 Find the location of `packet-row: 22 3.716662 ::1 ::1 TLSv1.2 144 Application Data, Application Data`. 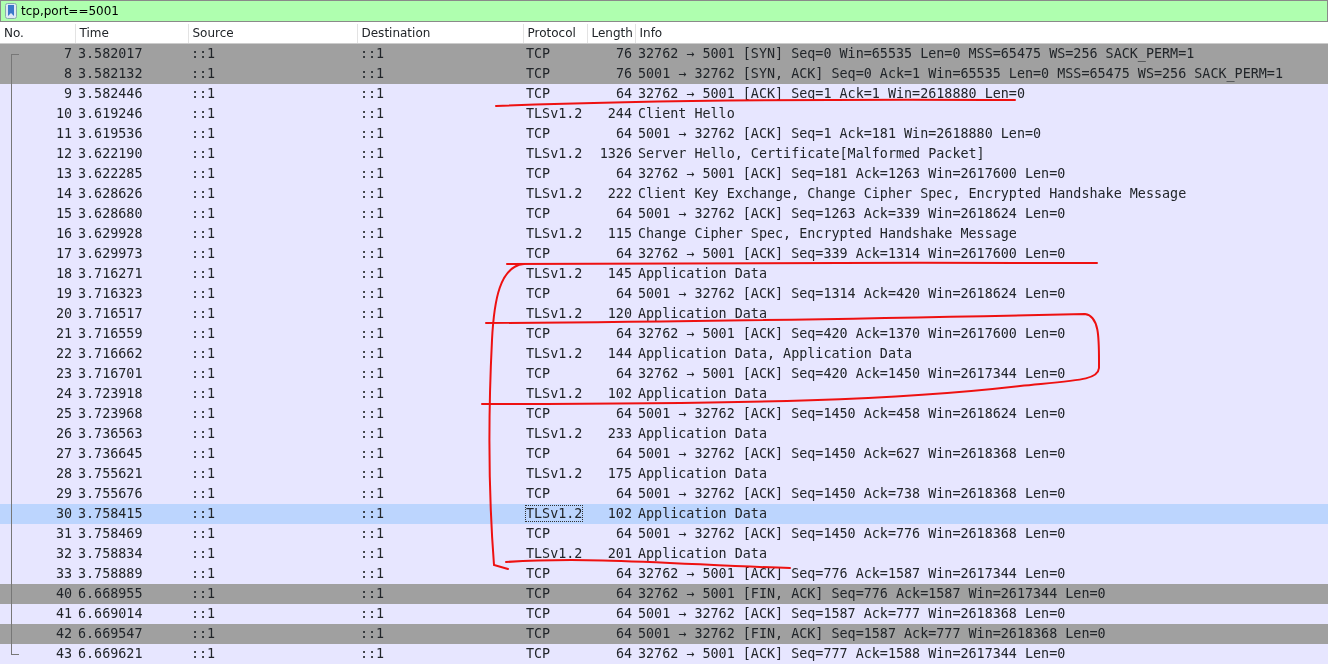

packet-row: 22 3.716662 ::1 ::1 TLSv1.2 144 Application Data, Application Data is located at coordinates (664, 353).